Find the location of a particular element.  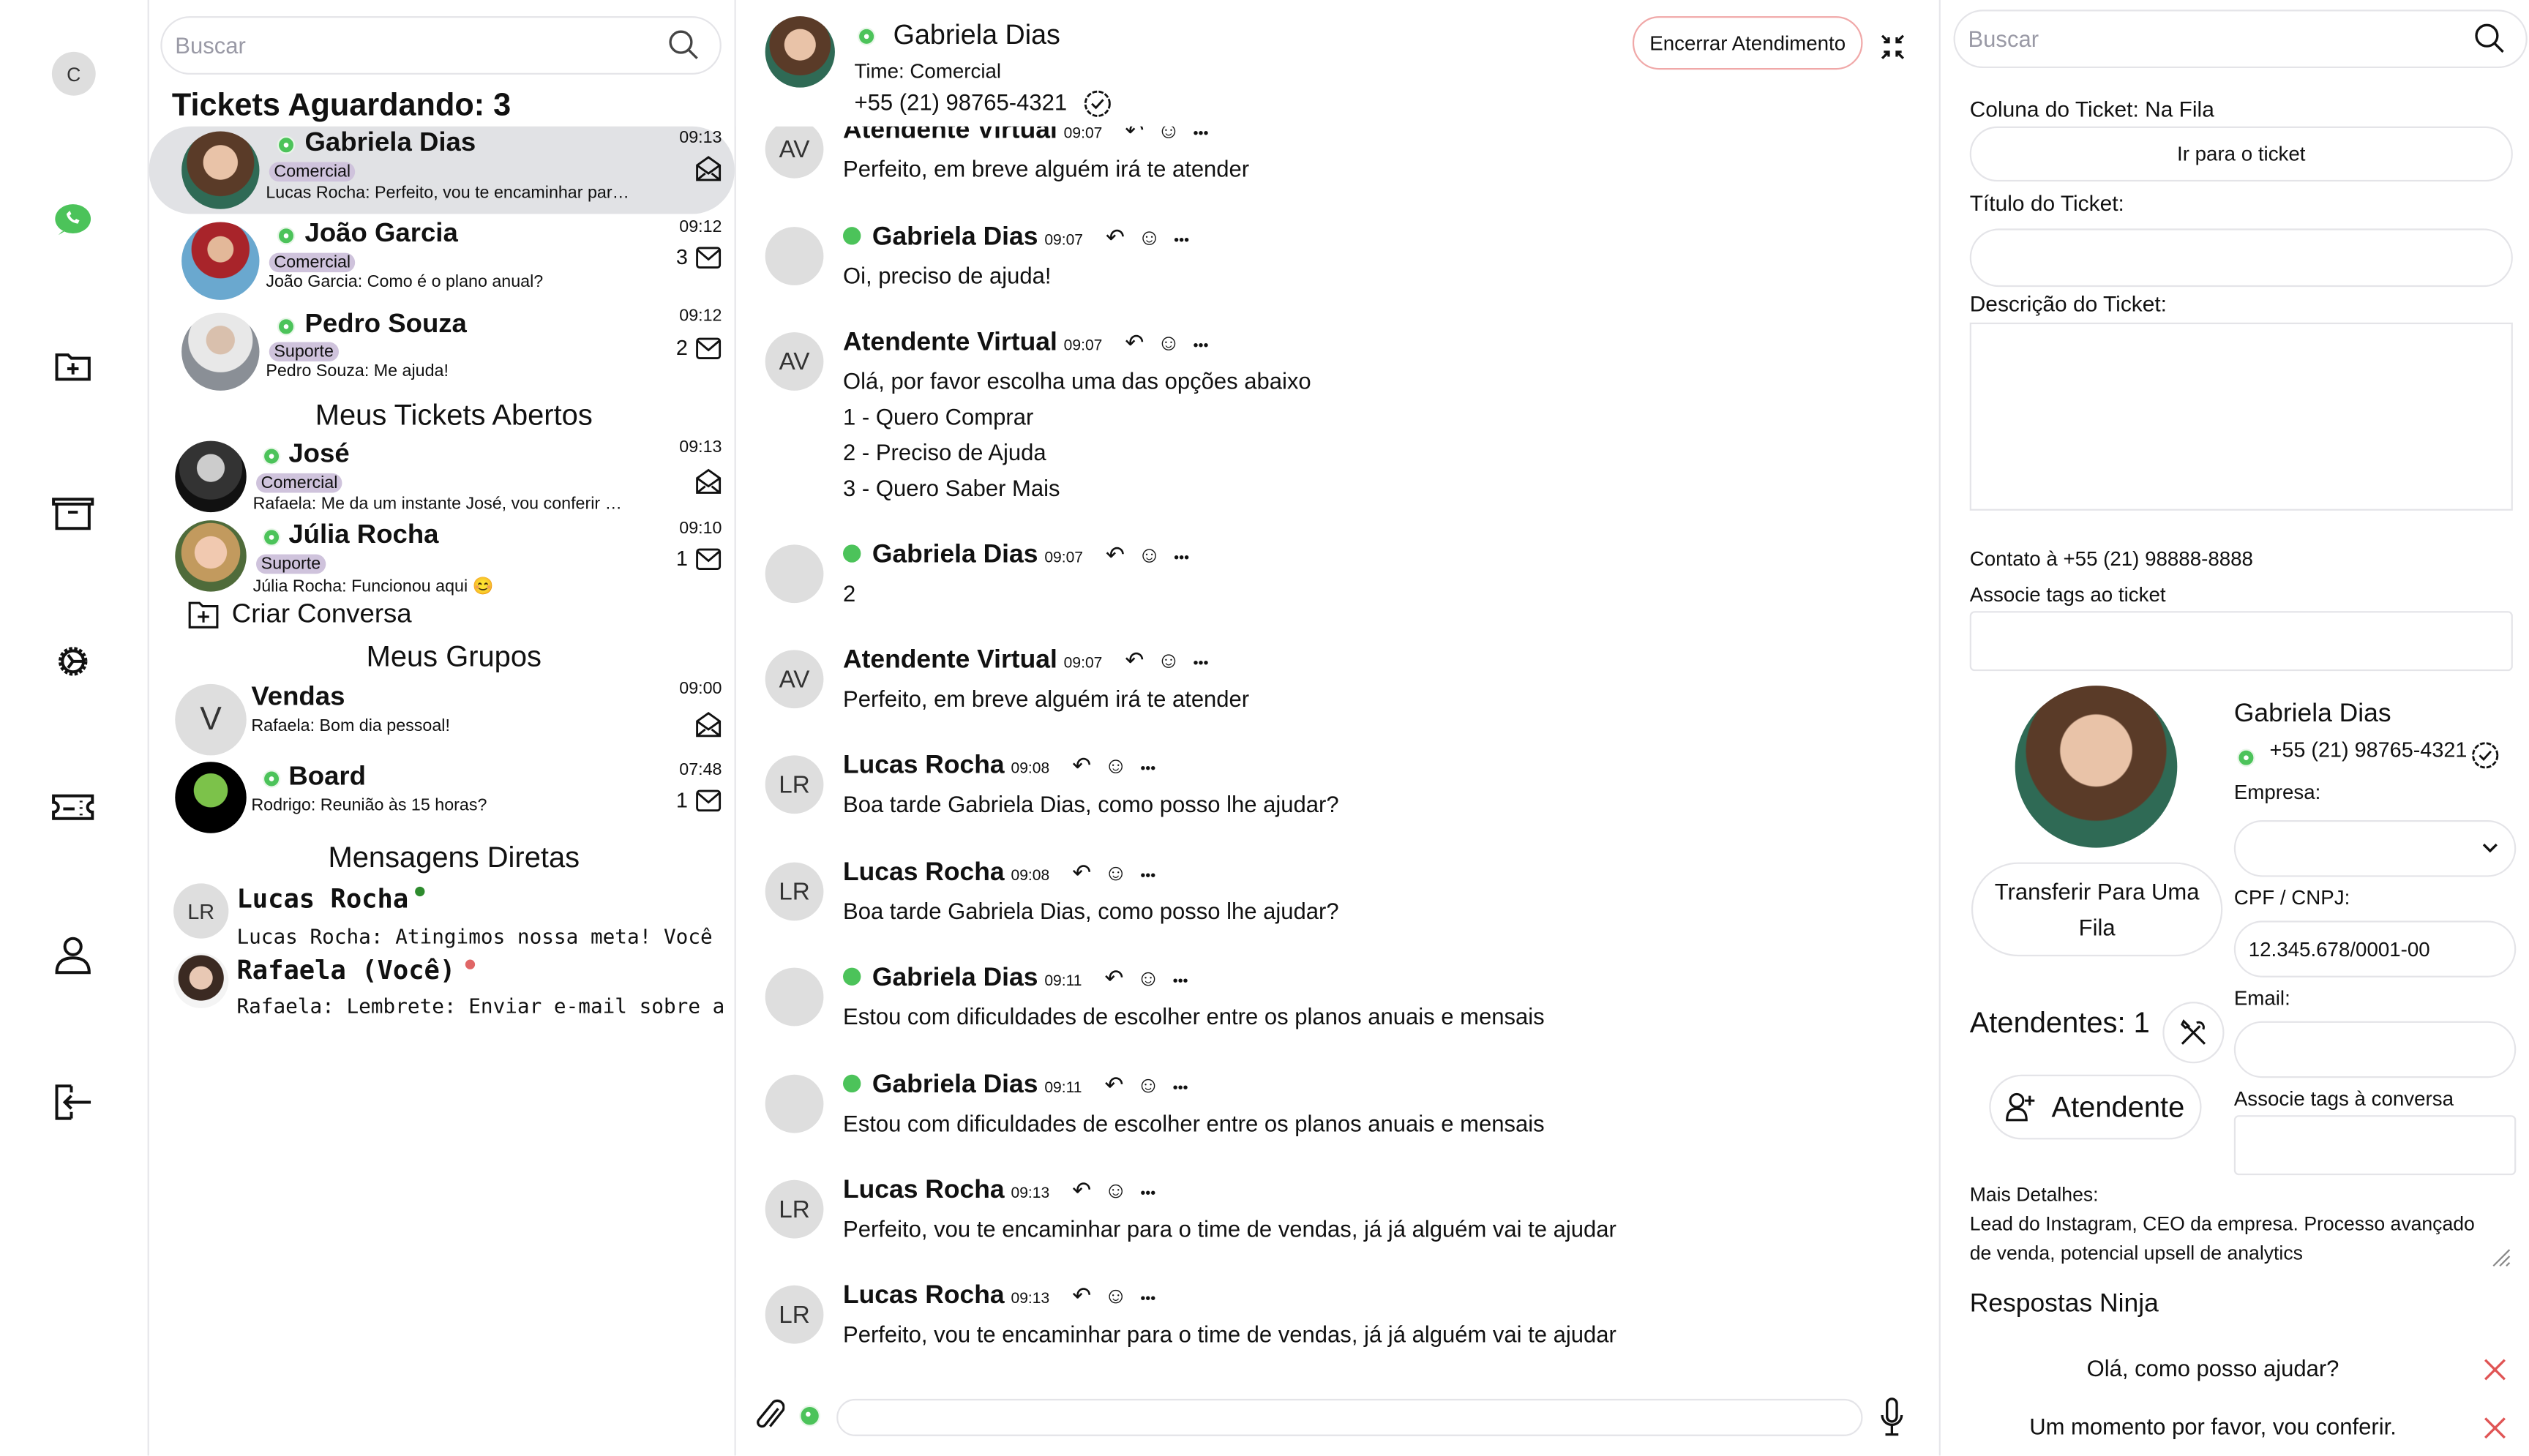

dm-avatar is located at coordinates (201, 980).